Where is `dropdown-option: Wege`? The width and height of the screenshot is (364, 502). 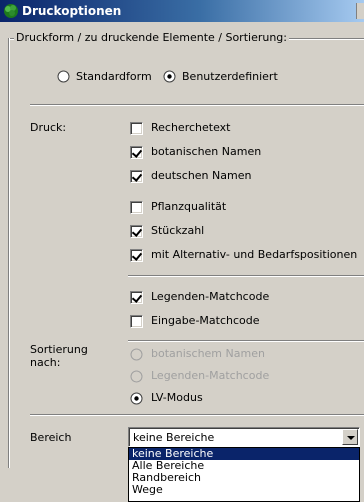 dropdown-option: Wege is located at coordinates (244, 490).